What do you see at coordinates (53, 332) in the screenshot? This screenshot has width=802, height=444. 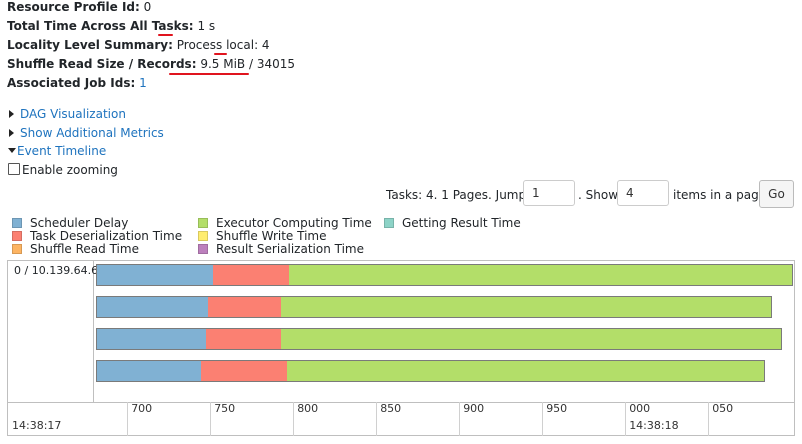 I see `executor-label-column: 0 / 10.139.64.6` at bounding box center [53, 332].